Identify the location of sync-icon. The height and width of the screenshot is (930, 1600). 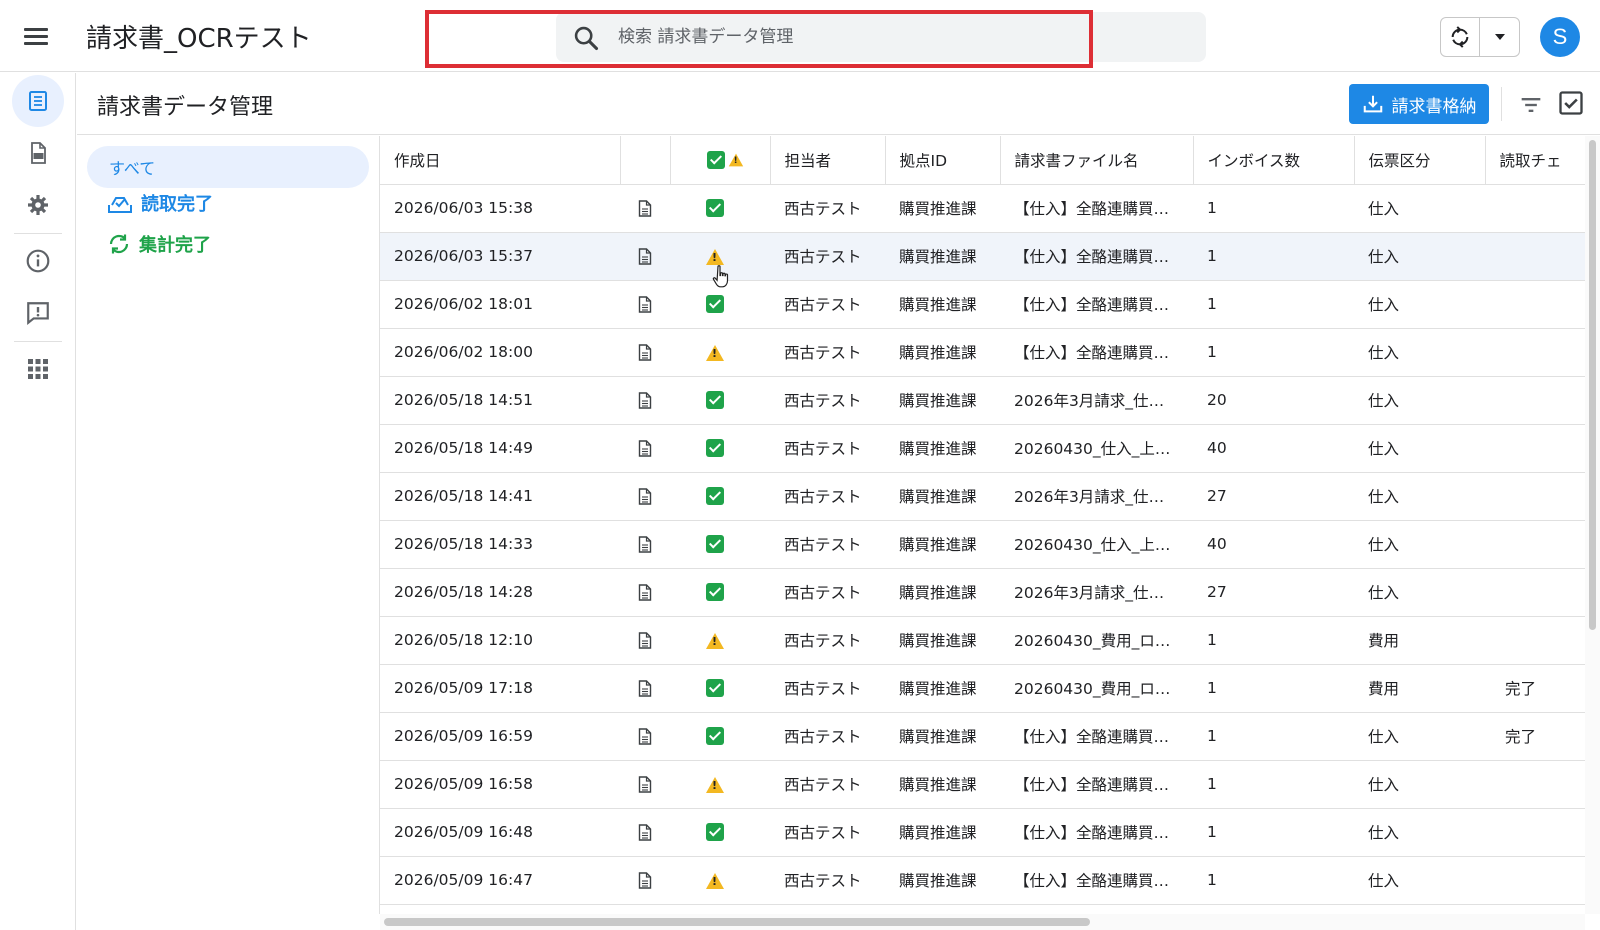
(1460, 37).